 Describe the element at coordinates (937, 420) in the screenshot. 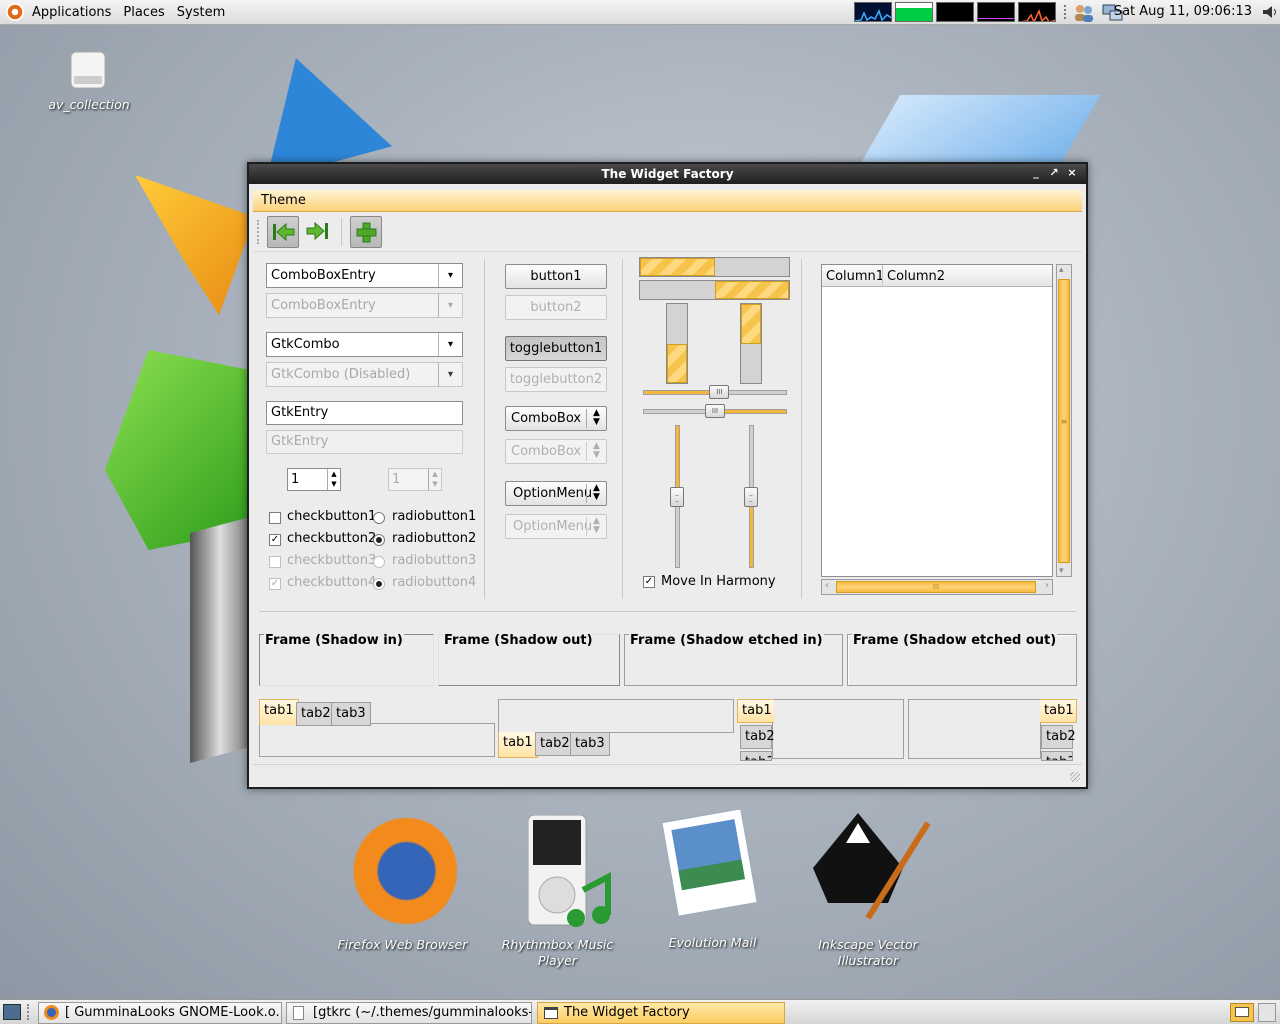

I see `treeview: Column1 Column2` at that location.